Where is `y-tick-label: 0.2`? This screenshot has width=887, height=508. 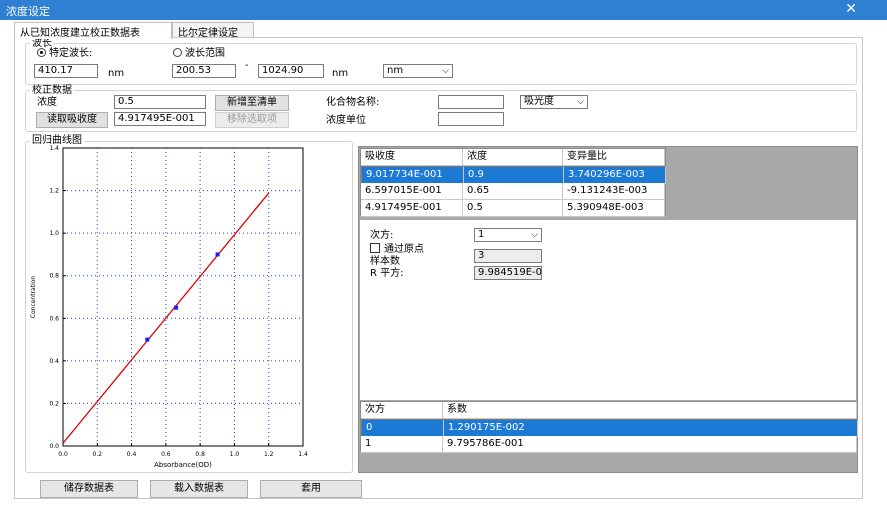 y-tick-label: 0.2 is located at coordinates (54, 403).